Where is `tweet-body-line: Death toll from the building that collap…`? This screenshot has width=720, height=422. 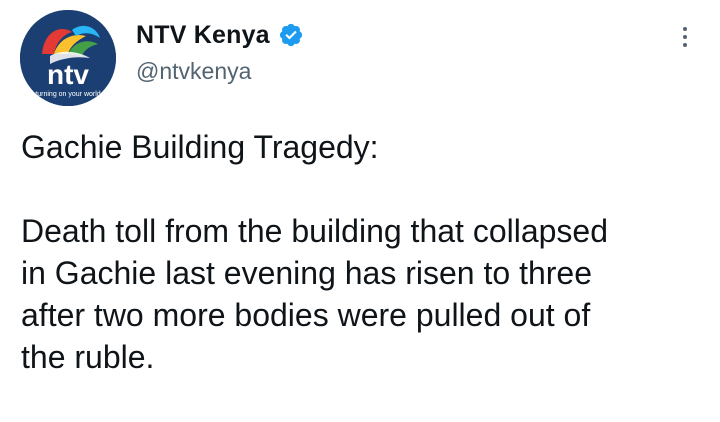
tweet-body-line: Death toll from the building that collap… is located at coordinates (315, 231).